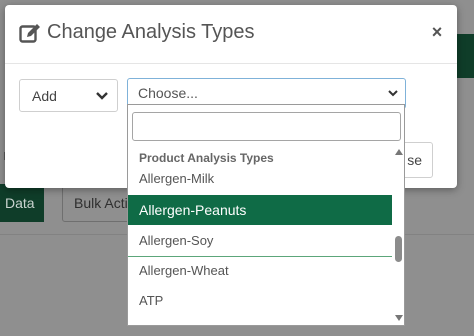 The height and width of the screenshot is (336, 474). What do you see at coordinates (29, 33) in the screenshot?
I see `edit-icon` at bounding box center [29, 33].